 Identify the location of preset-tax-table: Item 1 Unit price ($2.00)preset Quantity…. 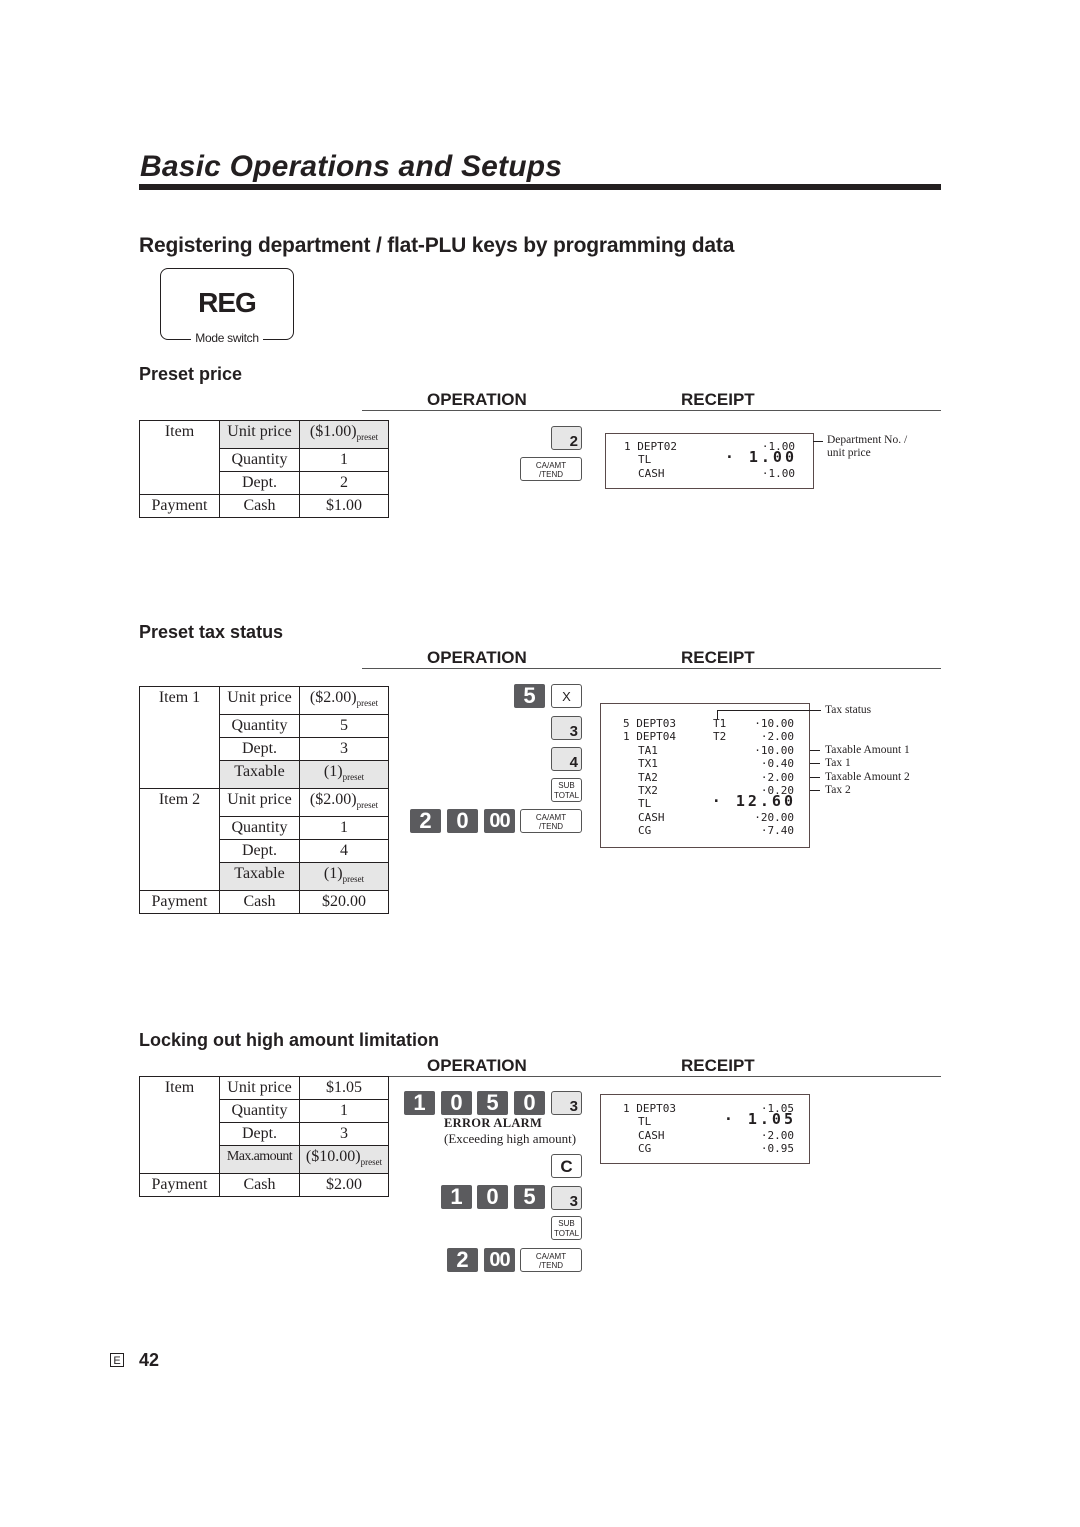
(264, 800).